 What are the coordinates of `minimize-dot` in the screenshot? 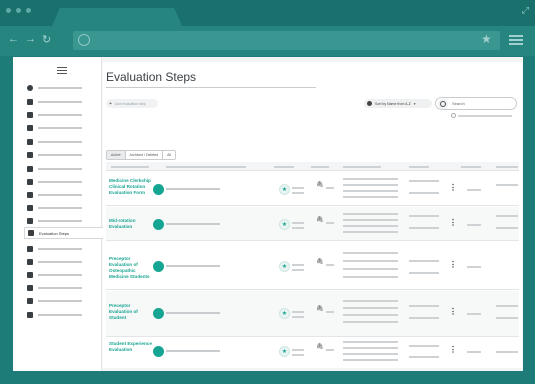 It's located at (18, 10).